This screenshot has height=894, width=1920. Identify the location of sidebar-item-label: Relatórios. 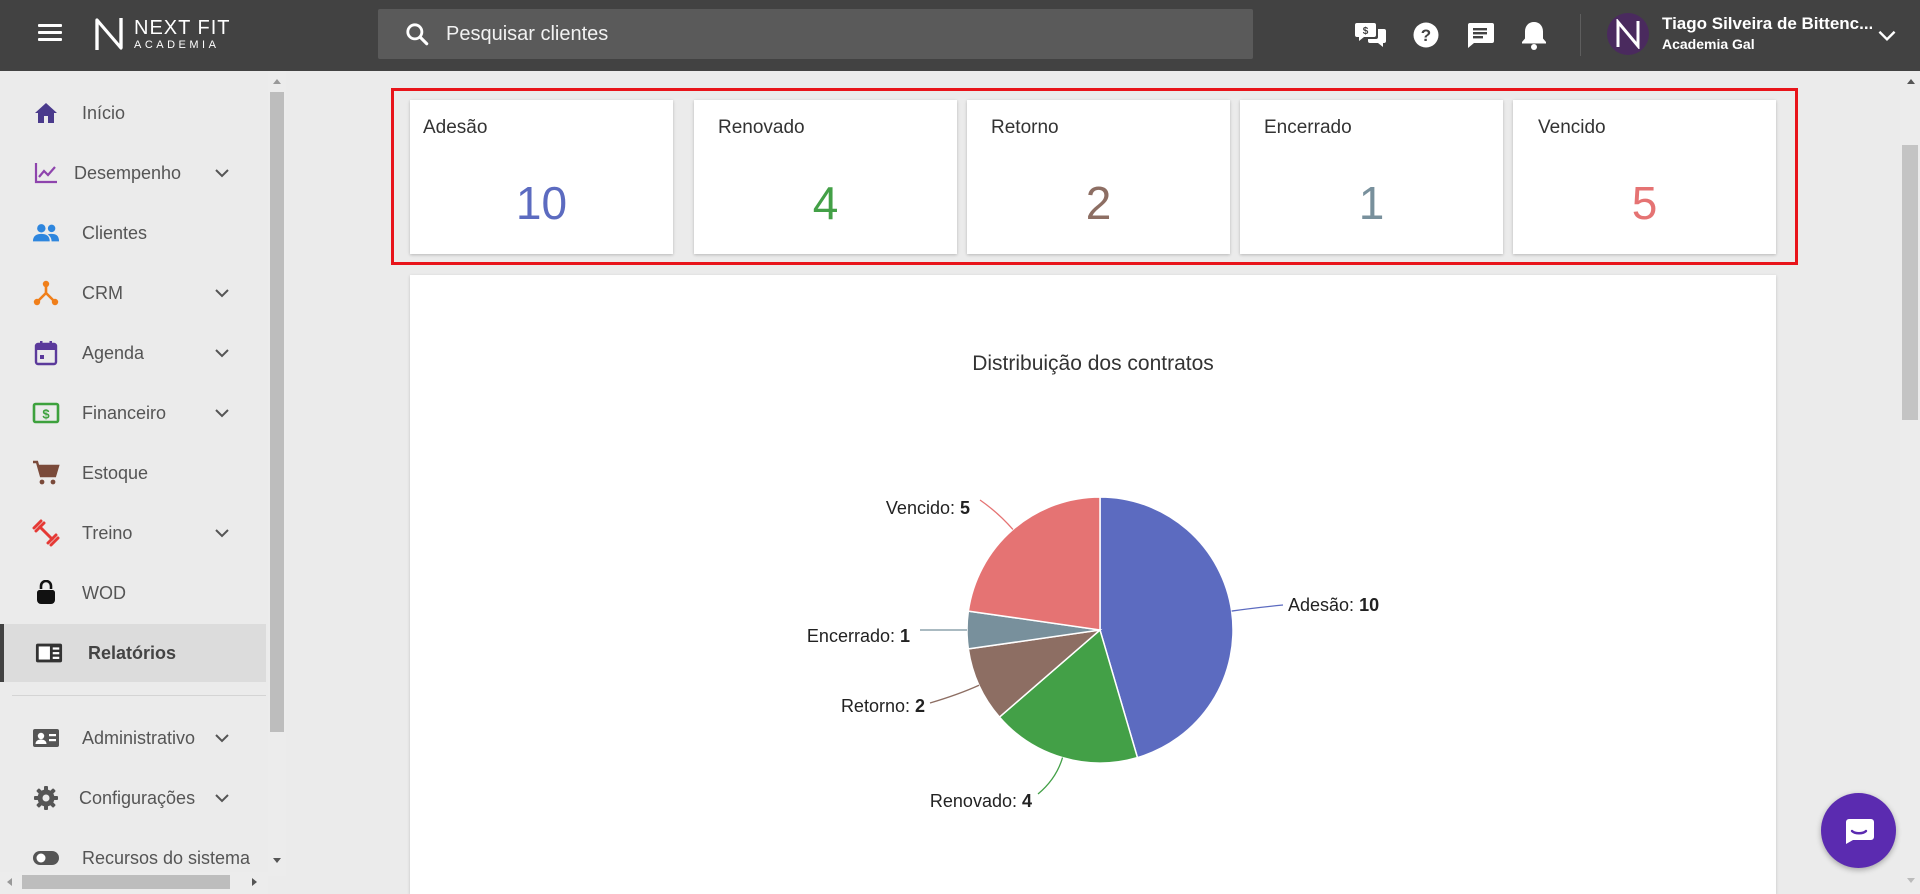
(132, 652).